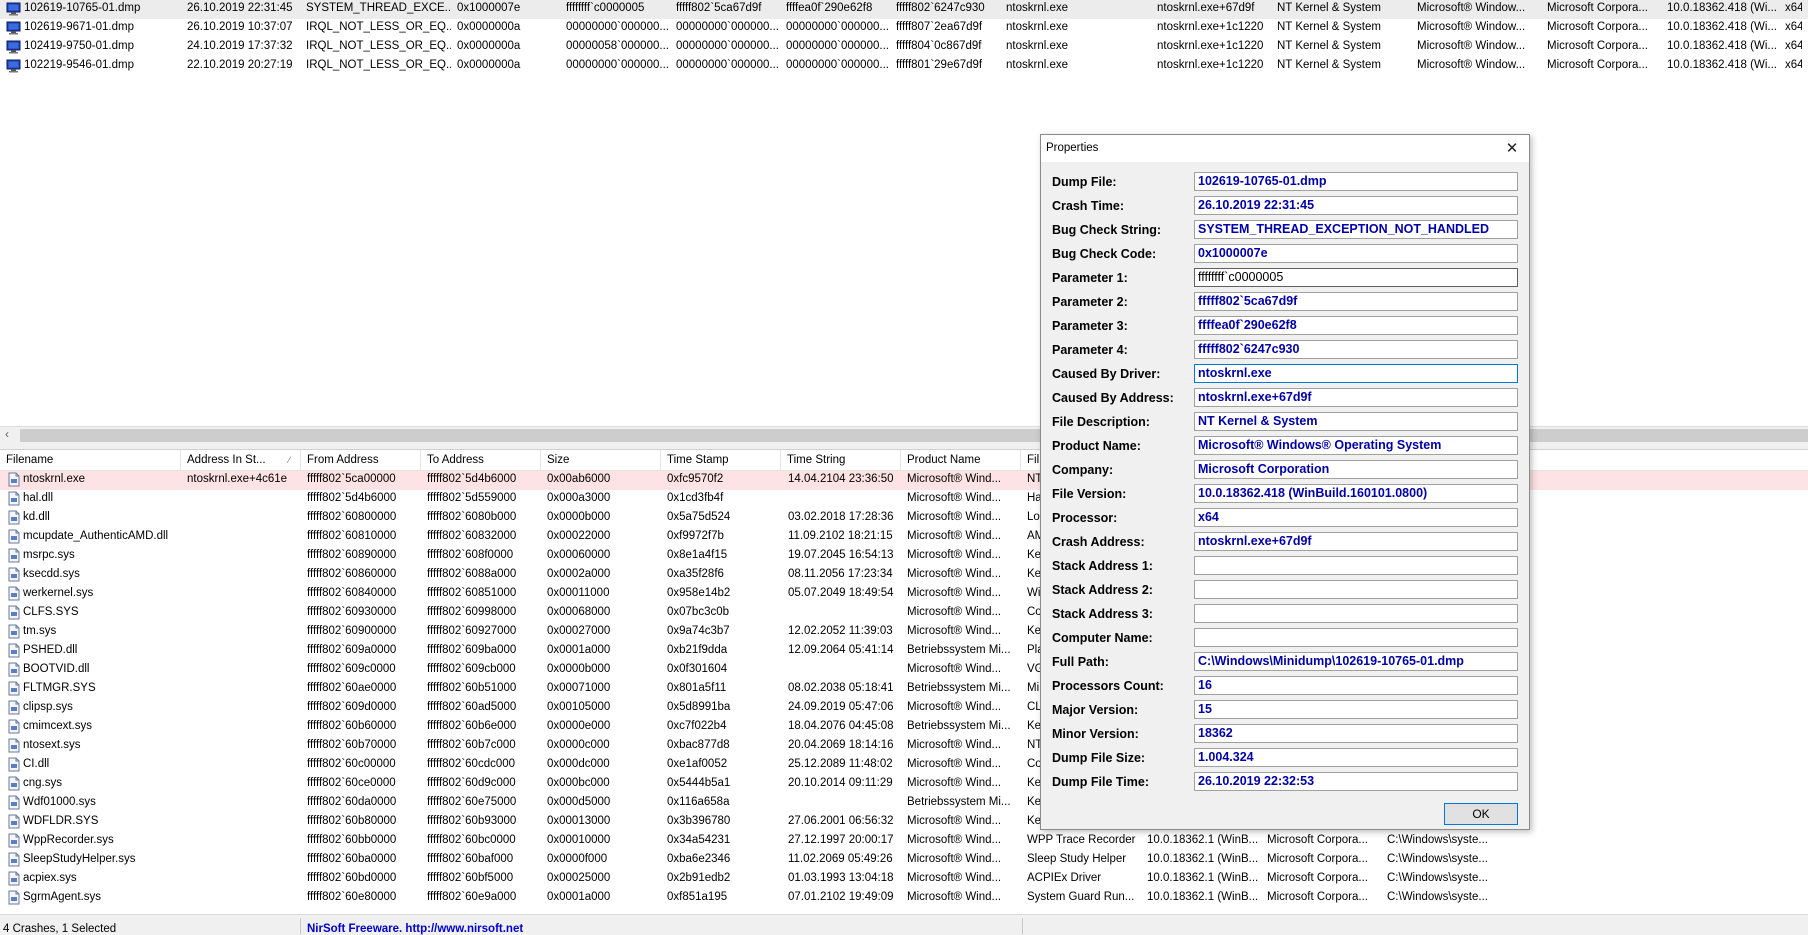  What do you see at coordinates (1356, 661) in the screenshot?
I see `property-value: C:\Windows\Minidump\102619-10765-01.dmp` at bounding box center [1356, 661].